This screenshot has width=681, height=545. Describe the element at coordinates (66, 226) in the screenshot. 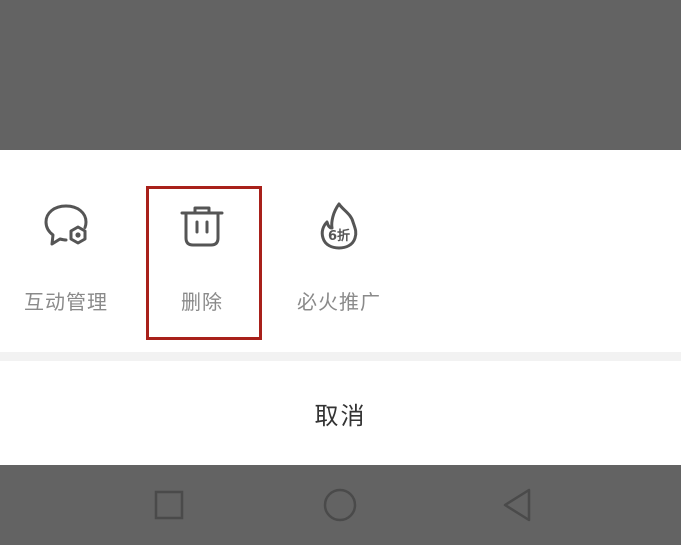

I see `chat-bubble-gear-icon` at that location.